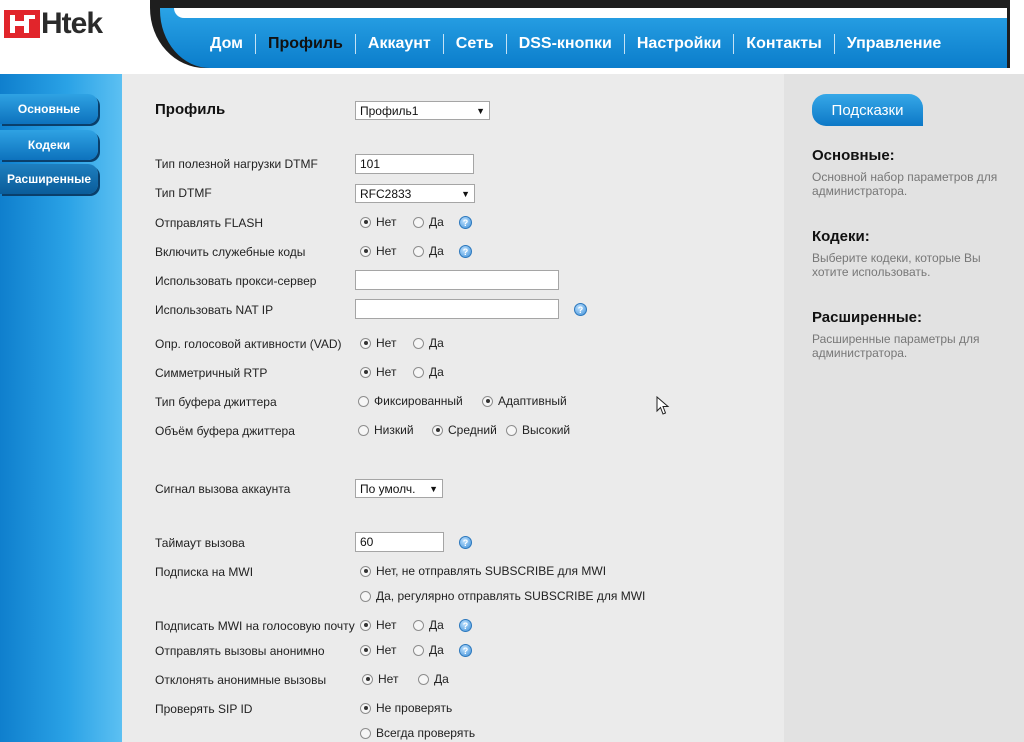  What do you see at coordinates (457, 280) in the screenshot?
I see `proxy-input` at bounding box center [457, 280].